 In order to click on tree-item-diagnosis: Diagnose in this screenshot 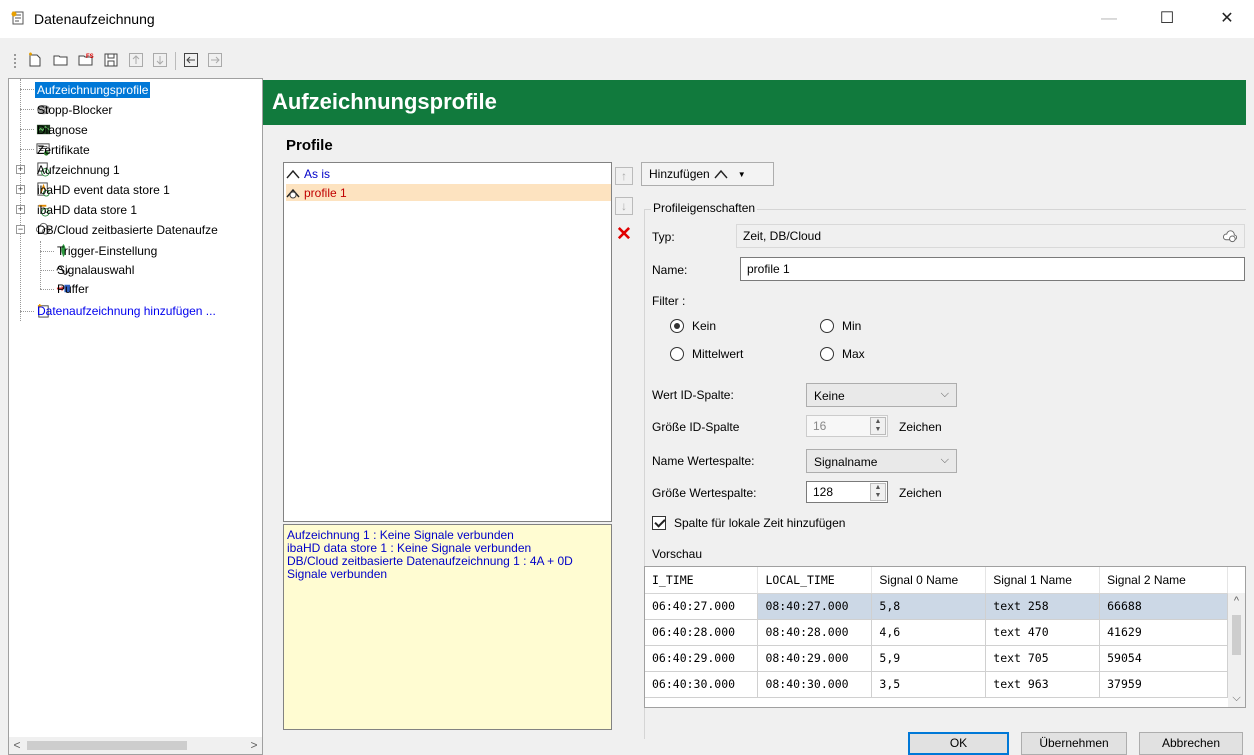, I will do `click(61, 129)`.